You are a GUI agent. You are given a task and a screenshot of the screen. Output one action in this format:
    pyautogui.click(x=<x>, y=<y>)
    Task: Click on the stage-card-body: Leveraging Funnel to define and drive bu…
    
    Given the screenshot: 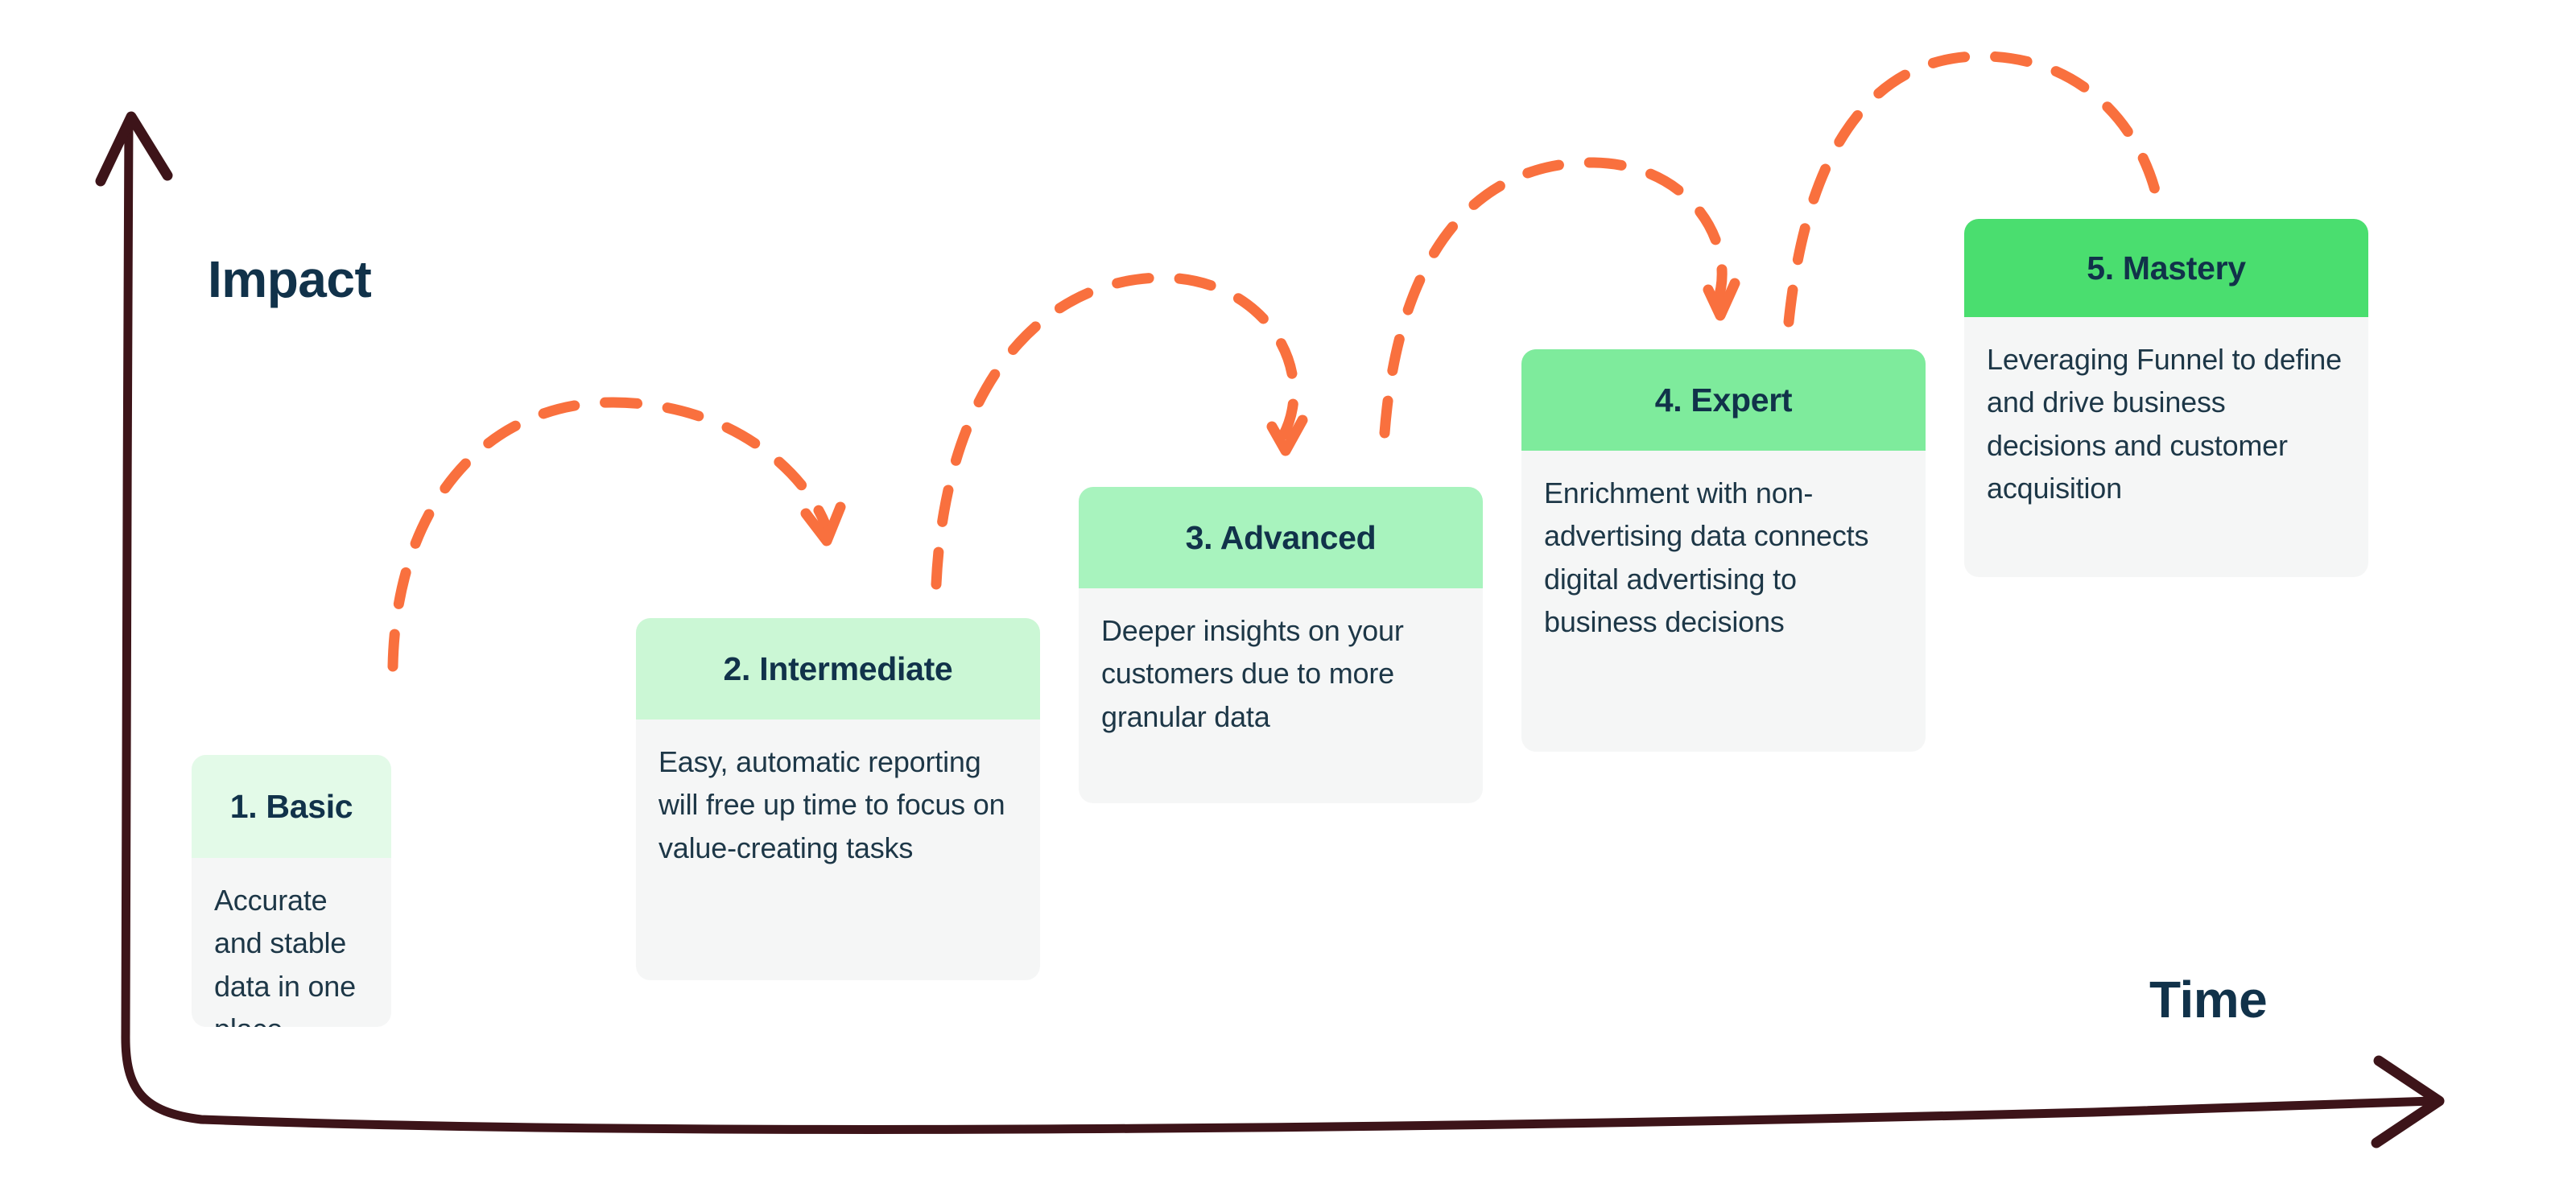 What is the action you would take?
    pyautogui.click(x=2164, y=424)
    